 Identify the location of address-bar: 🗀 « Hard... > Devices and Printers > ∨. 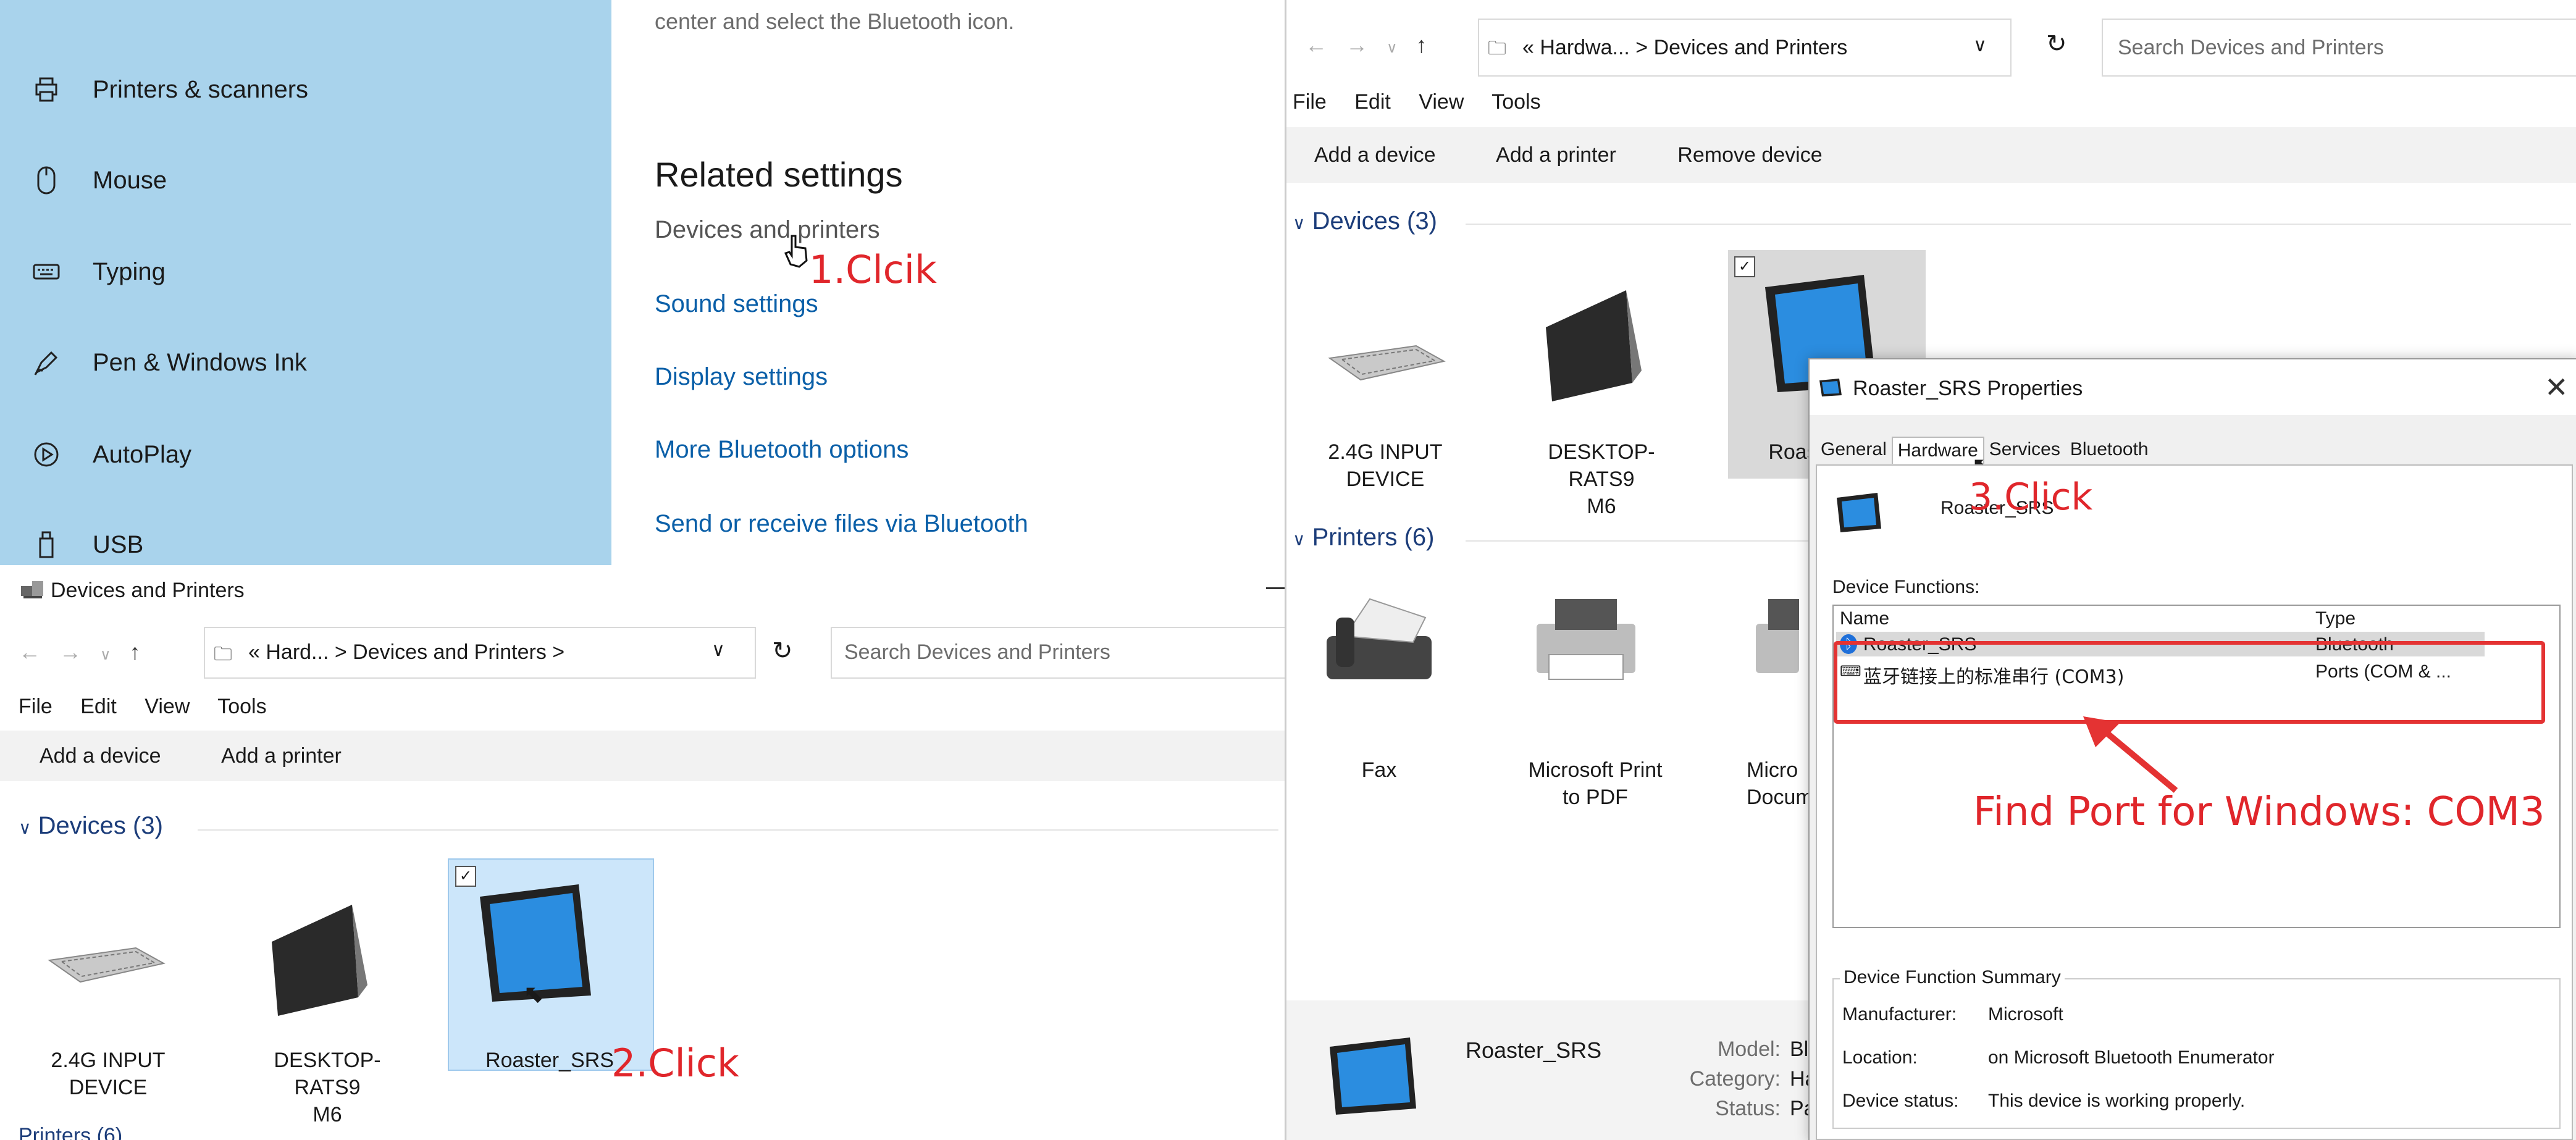
(480, 653).